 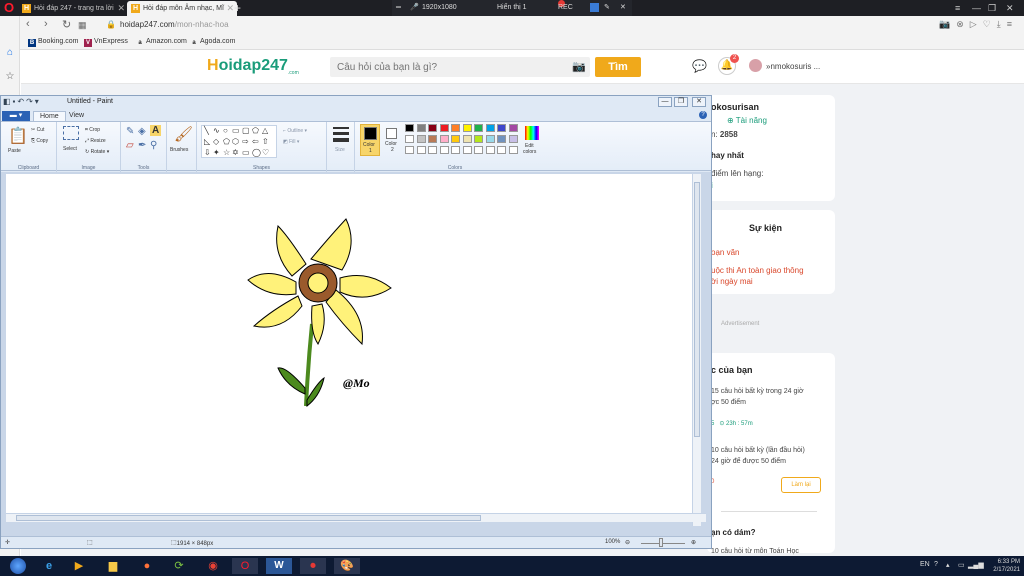 What do you see at coordinates (255, 141) in the screenshot?
I see `arrow-left-shape-icon: ⇦` at bounding box center [255, 141].